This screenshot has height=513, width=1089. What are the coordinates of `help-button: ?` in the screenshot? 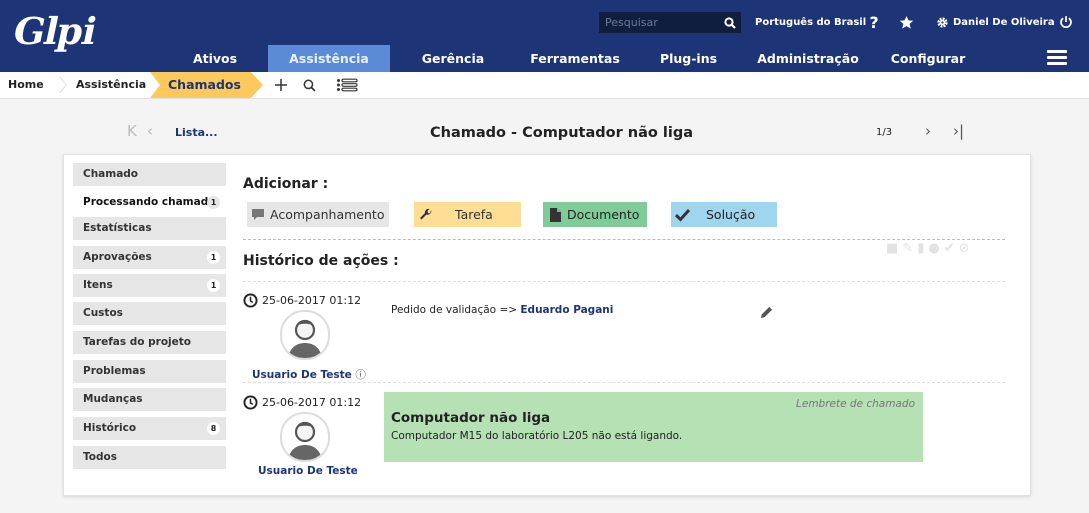 It's located at (874, 22).